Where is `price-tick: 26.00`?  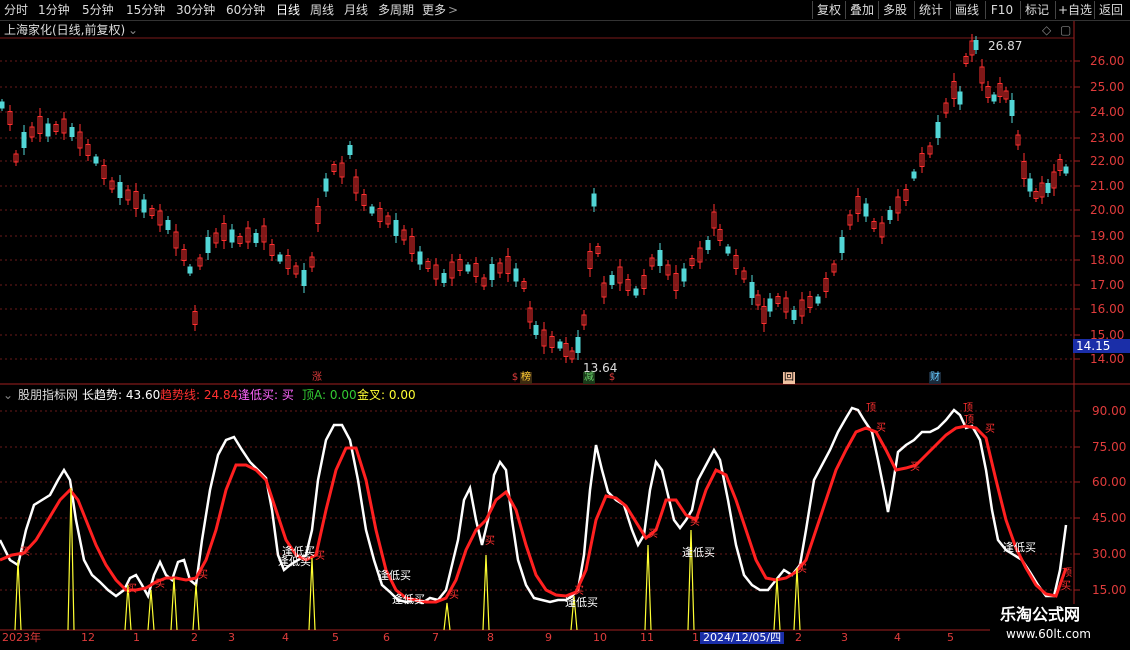
price-tick: 26.00 is located at coordinates (1107, 61).